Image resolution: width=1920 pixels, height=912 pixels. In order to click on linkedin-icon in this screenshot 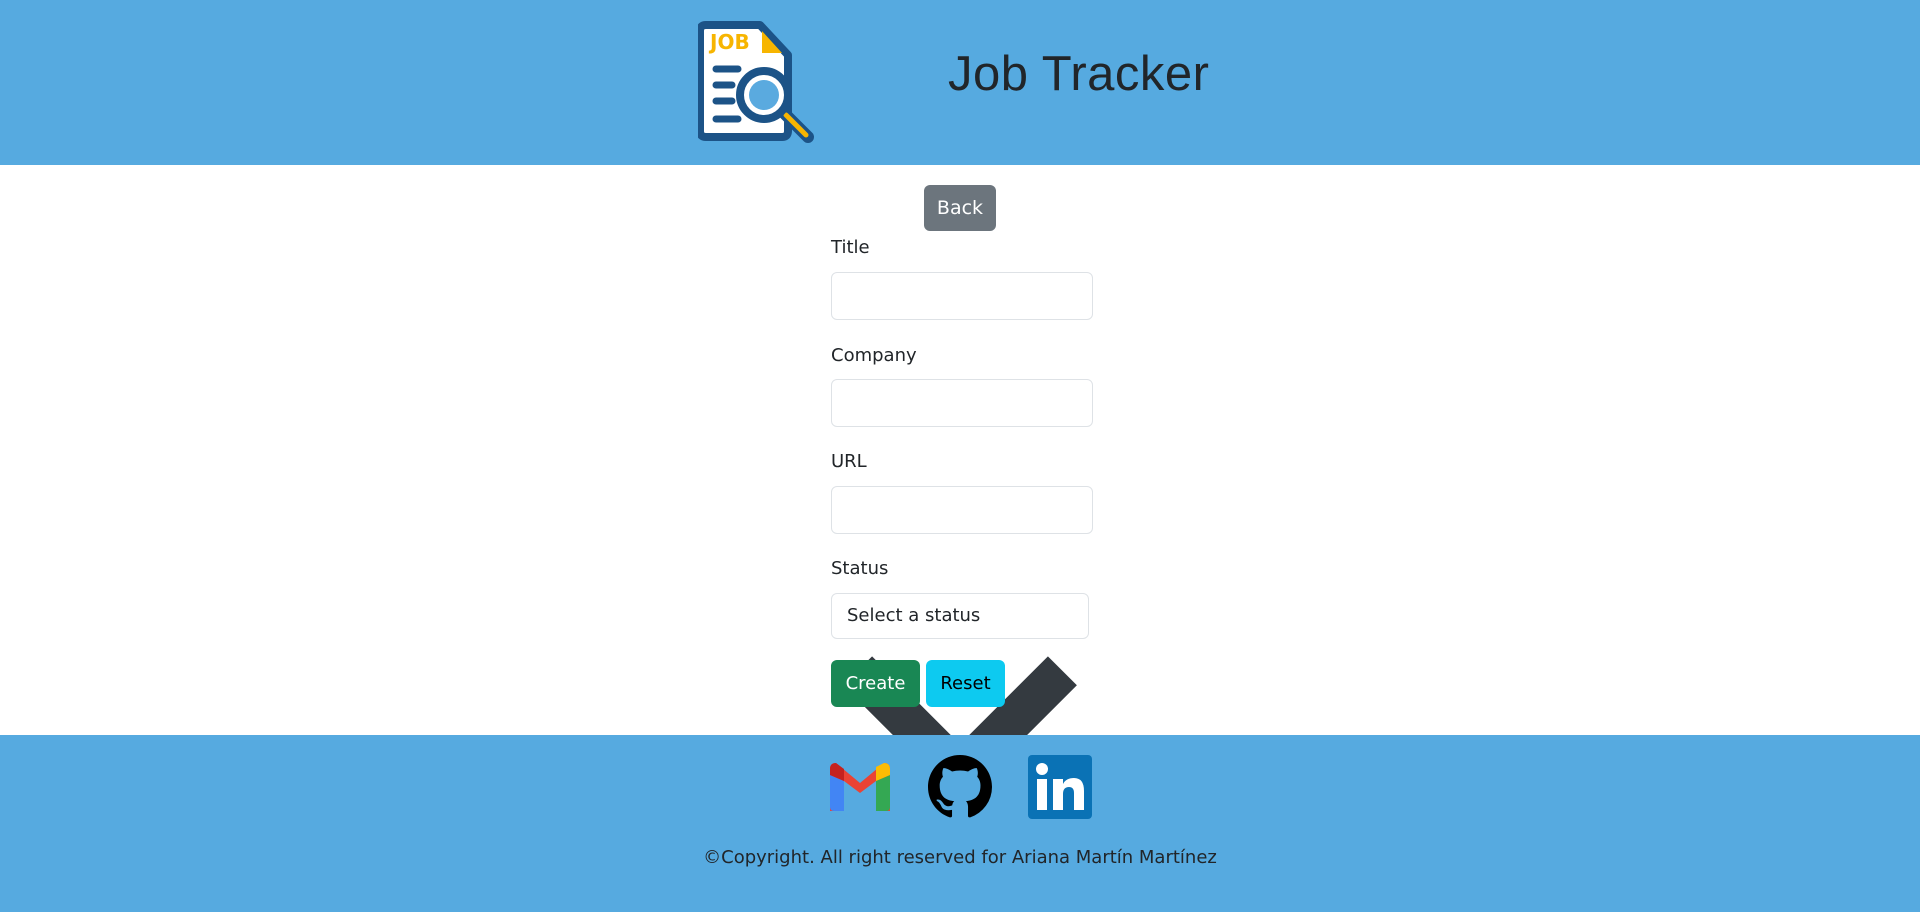, I will do `click(1060, 787)`.